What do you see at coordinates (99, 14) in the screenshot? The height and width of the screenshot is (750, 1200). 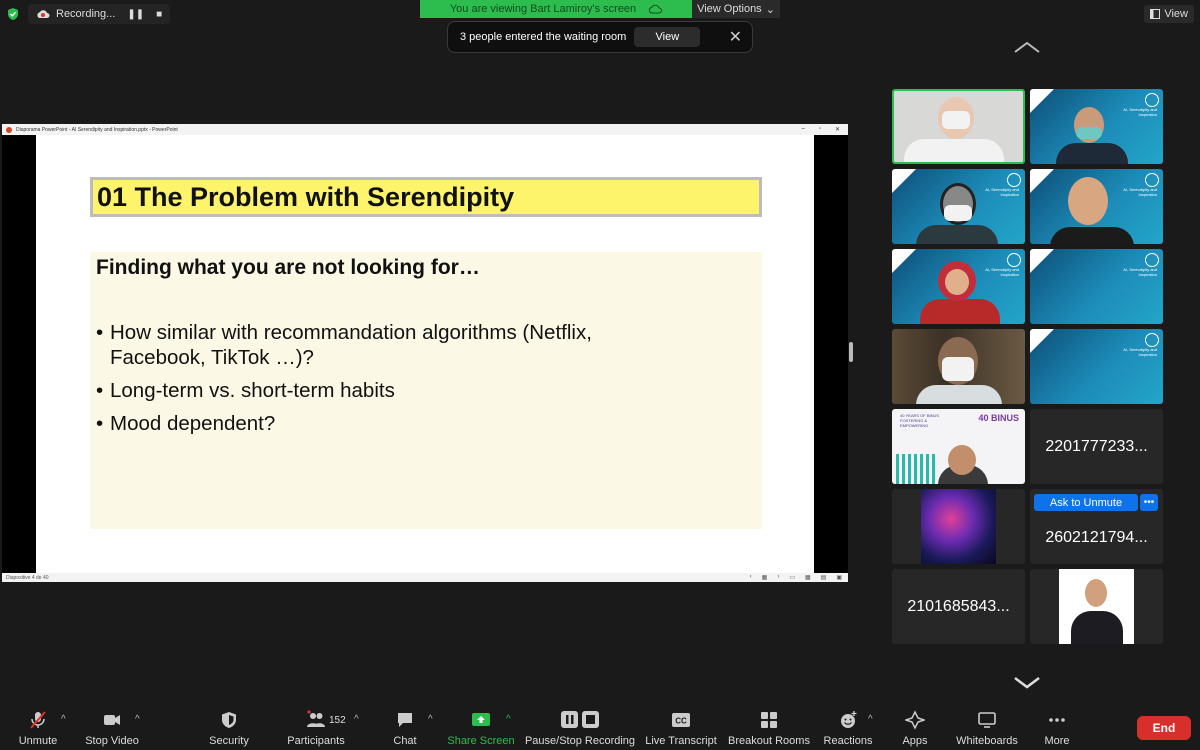 I see `recording-indicator: Recording... ❚❚ ■` at bounding box center [99, 14].